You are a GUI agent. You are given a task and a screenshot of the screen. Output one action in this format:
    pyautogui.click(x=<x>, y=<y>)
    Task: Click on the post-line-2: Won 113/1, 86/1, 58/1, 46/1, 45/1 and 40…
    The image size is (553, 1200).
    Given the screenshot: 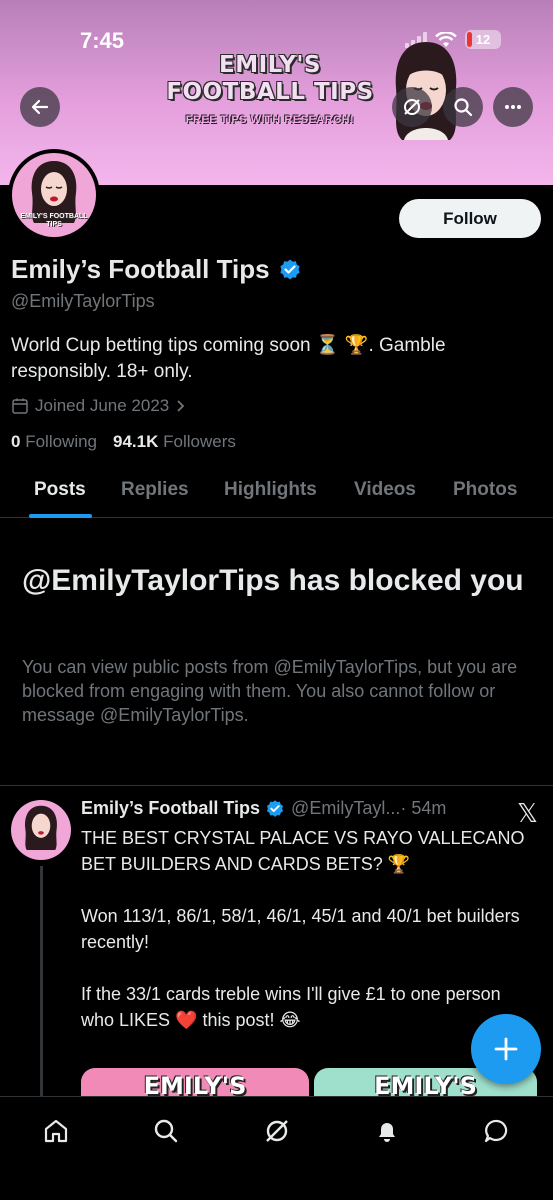 What is the action you would take?
    pyautogui.click(x=300, y=929)
    